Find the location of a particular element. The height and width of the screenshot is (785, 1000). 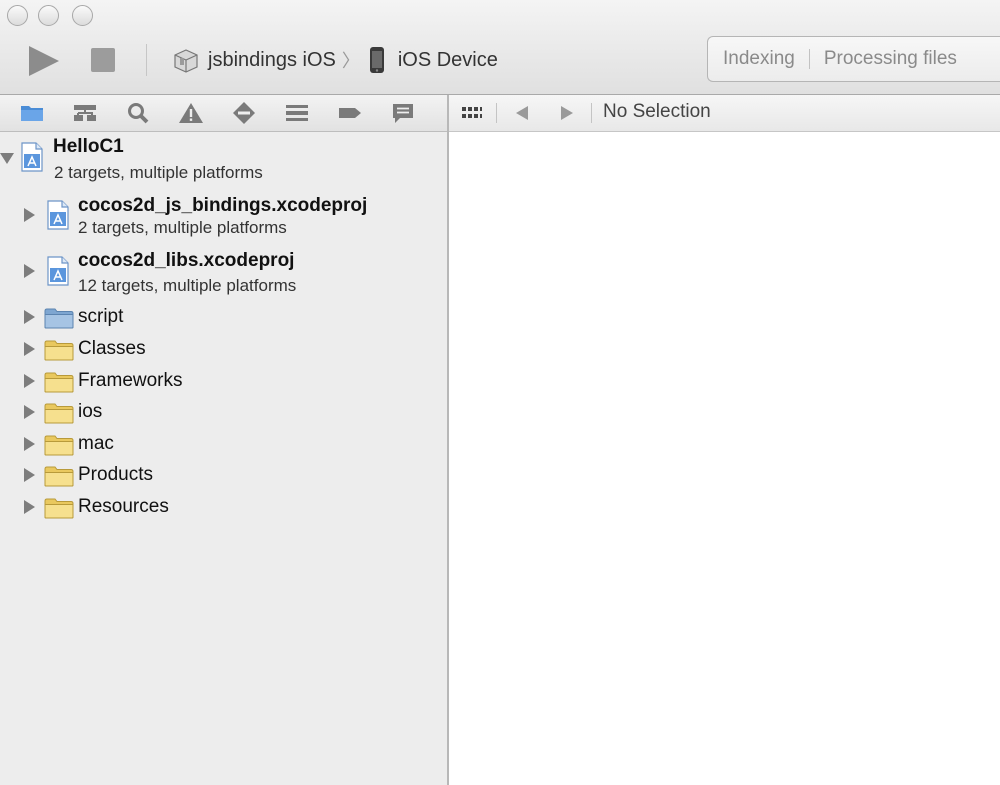

breakpoint-navigator-icon is located at coordinates (350, 113).